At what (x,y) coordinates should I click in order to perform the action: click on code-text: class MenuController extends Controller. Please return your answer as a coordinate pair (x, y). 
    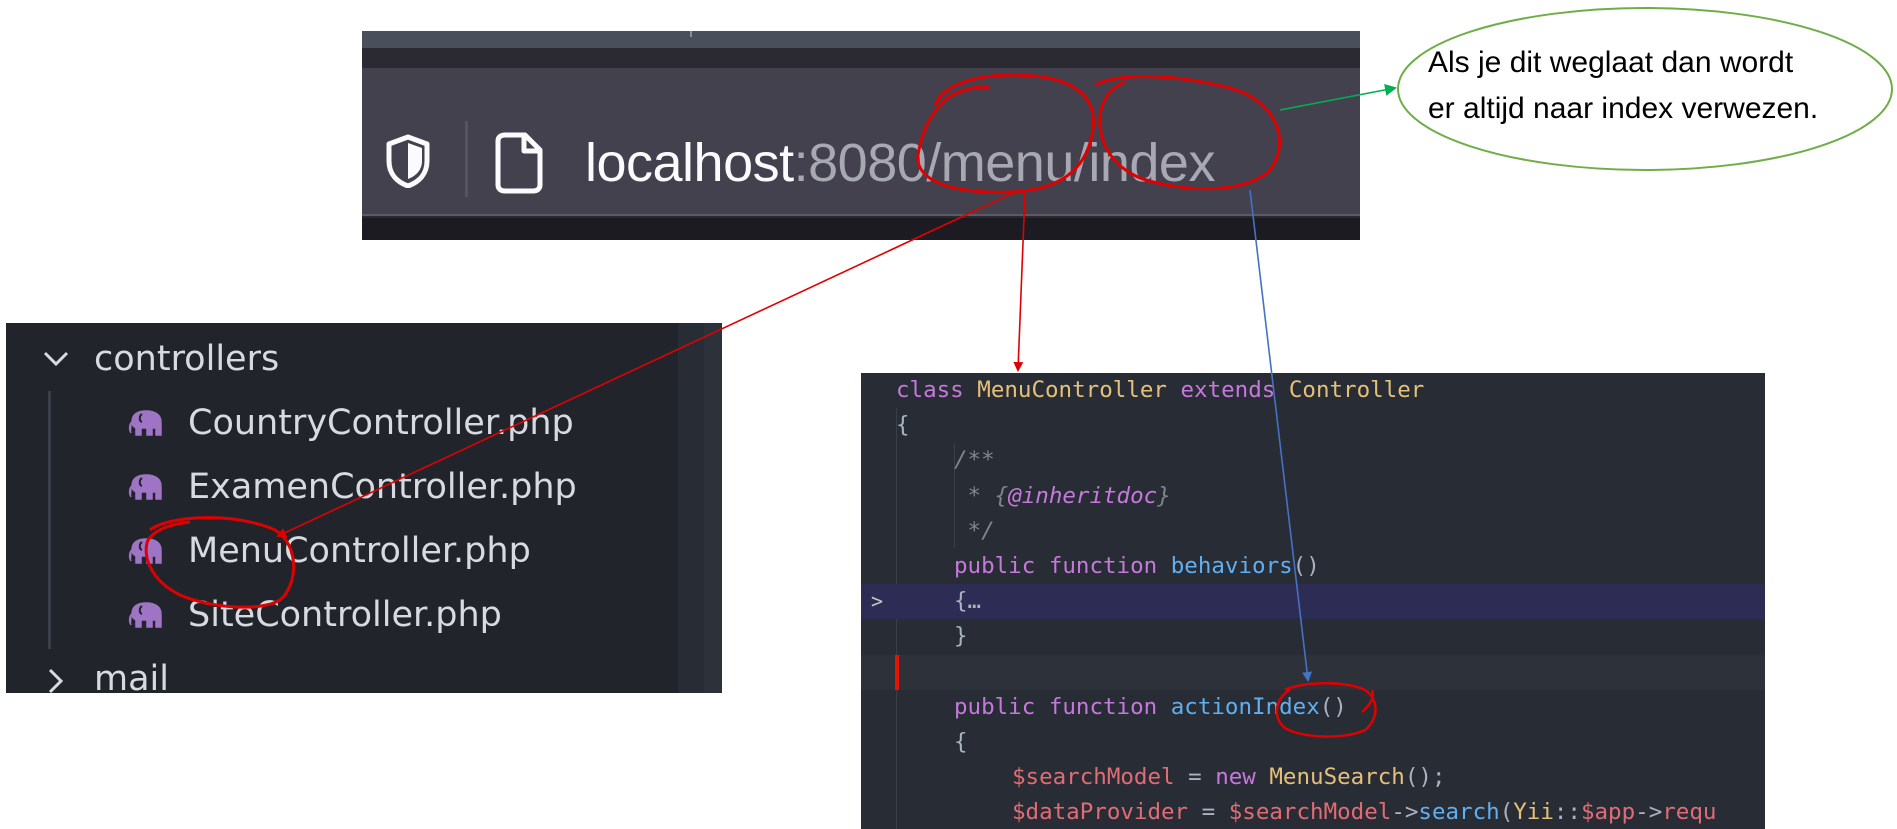
    Looking at the image, I should click on (1160, 390).